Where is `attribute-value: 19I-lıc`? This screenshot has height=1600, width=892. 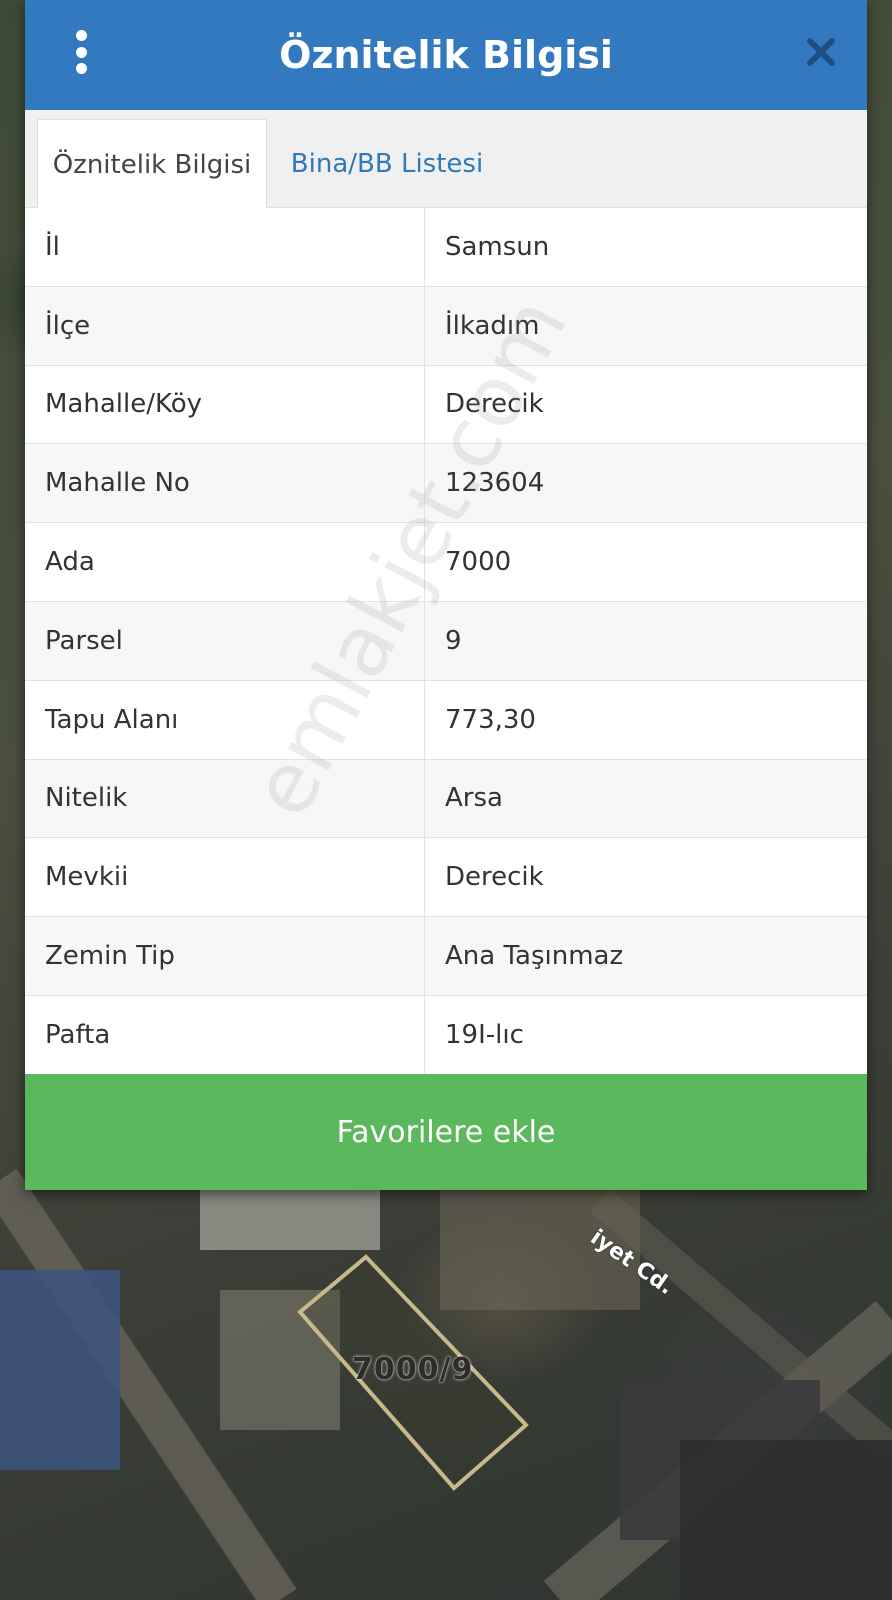 attribute-value: 19I-lıc is located at coordinates (484, 1034).